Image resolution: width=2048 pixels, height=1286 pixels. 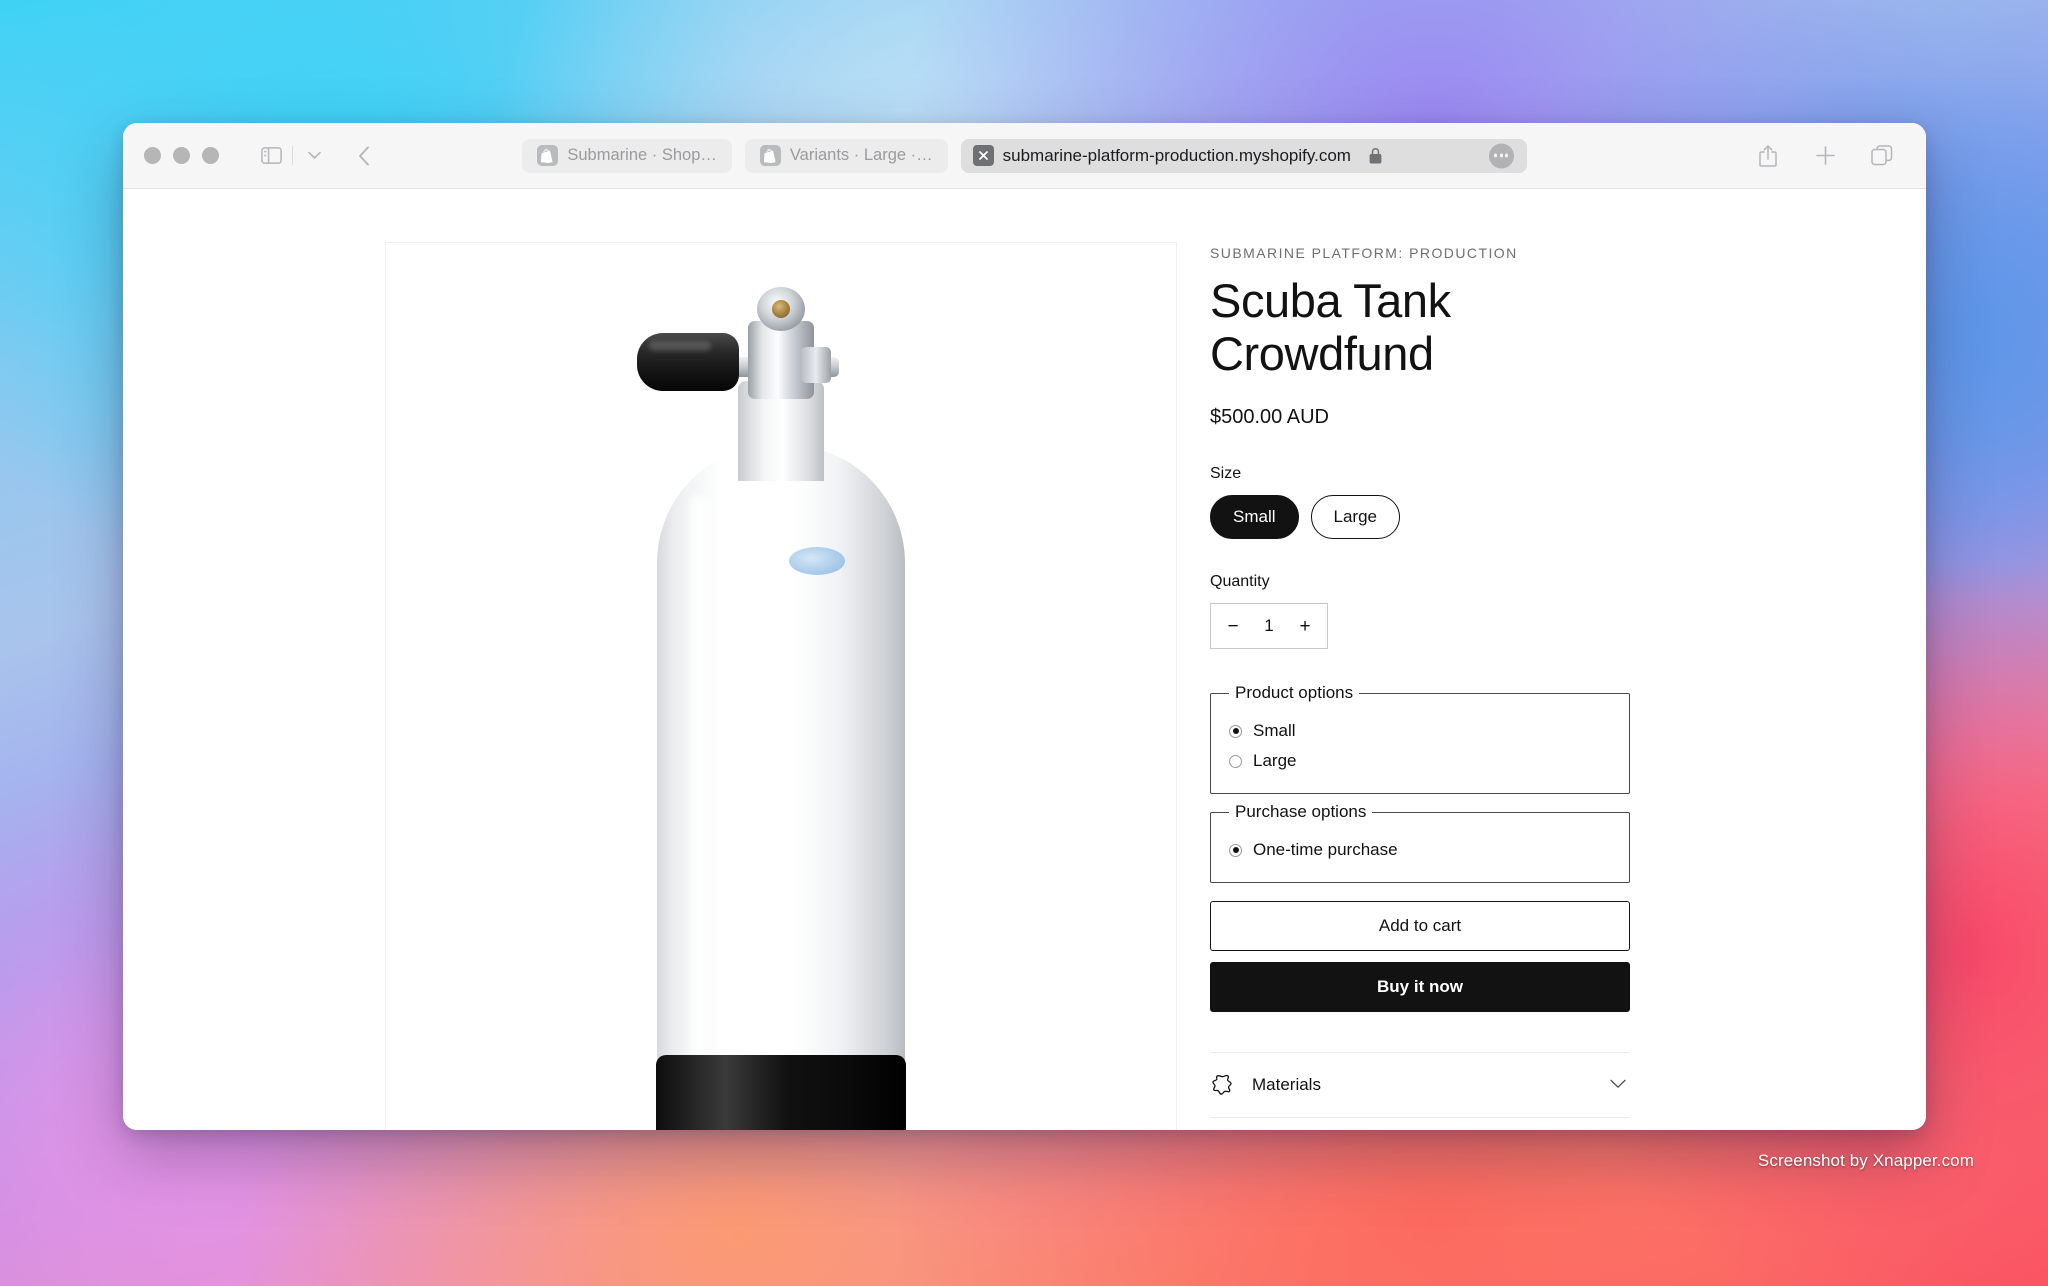 What do you see at coordinates (817, 561) in the screenshot?
I see `tank-sticker` at bounding box center [817, 561].